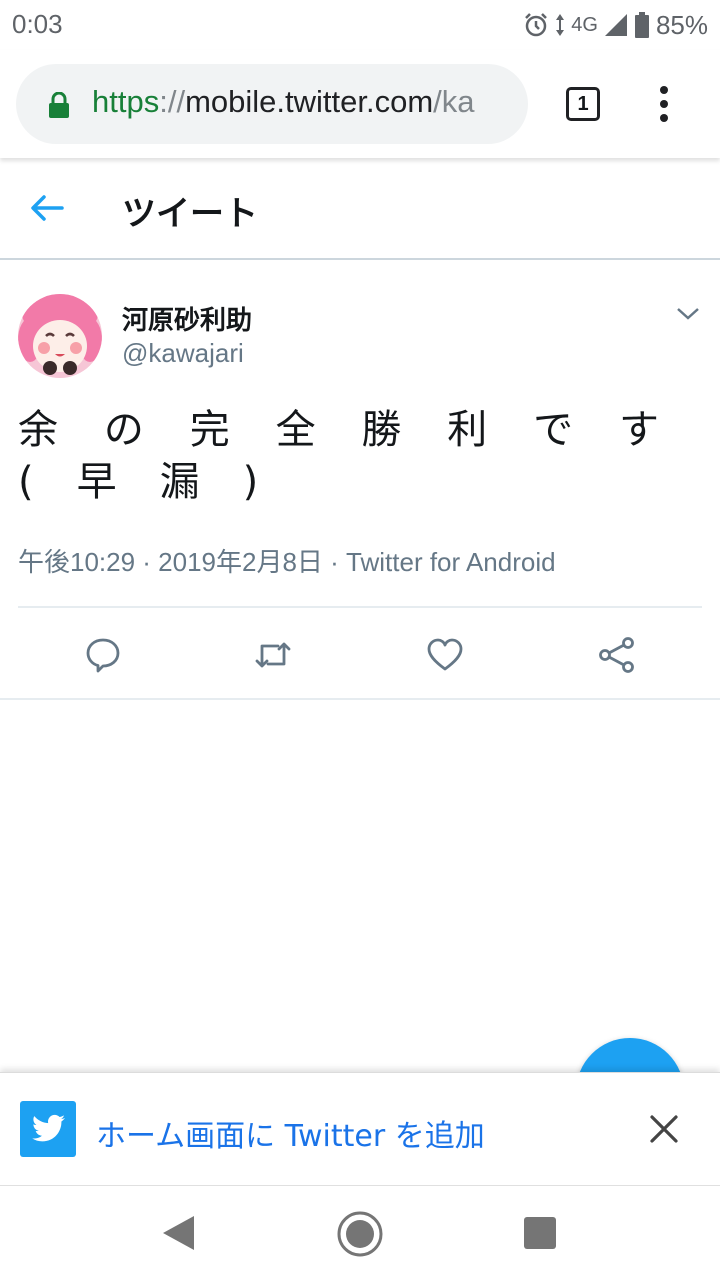 This screenshot has height=1280, width=720. What do you see at coordinates (664, 1129) in the screenshot?
I see `close-icon` at bounding box center [664, 1129].